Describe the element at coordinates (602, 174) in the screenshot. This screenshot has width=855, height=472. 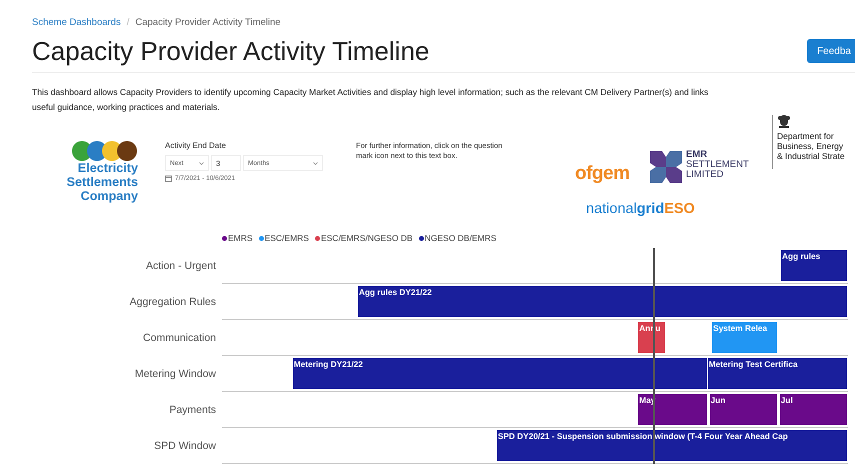
I see `ofgem-logo: ofgem` at that location.